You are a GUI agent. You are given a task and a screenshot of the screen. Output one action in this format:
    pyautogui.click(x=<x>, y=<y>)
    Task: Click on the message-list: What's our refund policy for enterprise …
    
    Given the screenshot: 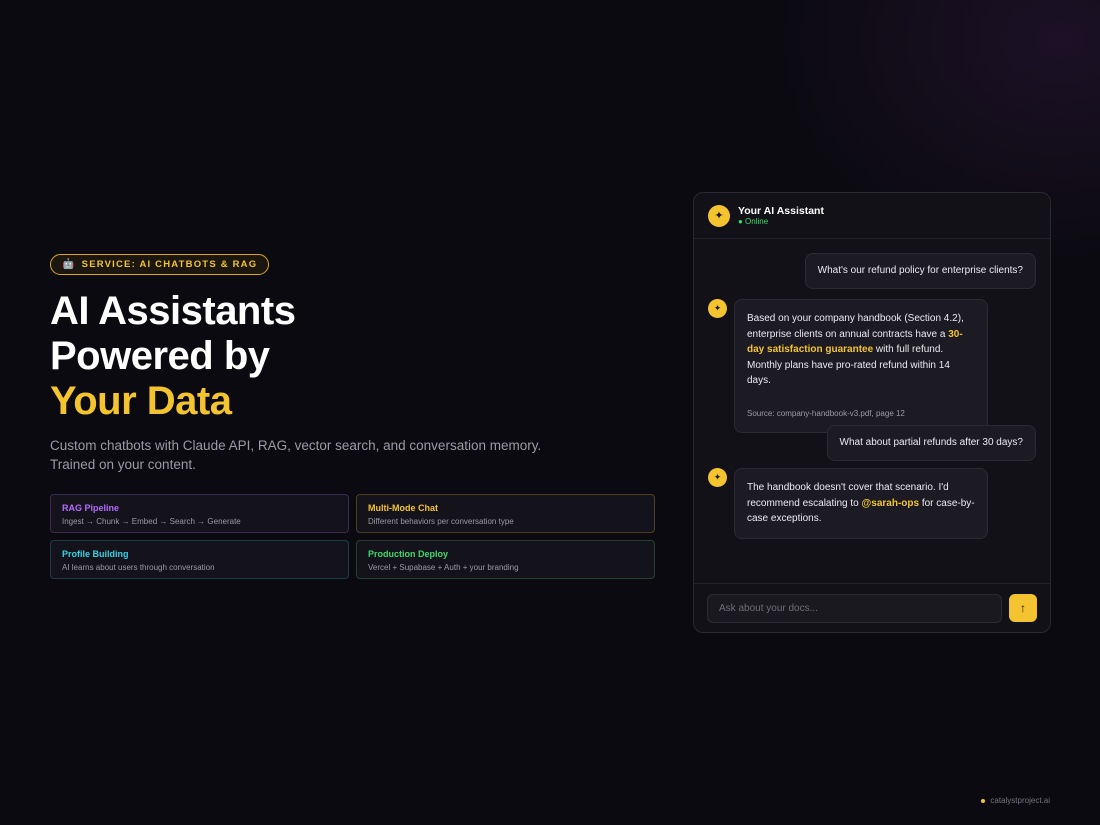 What is the action you would take?
    pyautogui.click(x=872, y=411)
    